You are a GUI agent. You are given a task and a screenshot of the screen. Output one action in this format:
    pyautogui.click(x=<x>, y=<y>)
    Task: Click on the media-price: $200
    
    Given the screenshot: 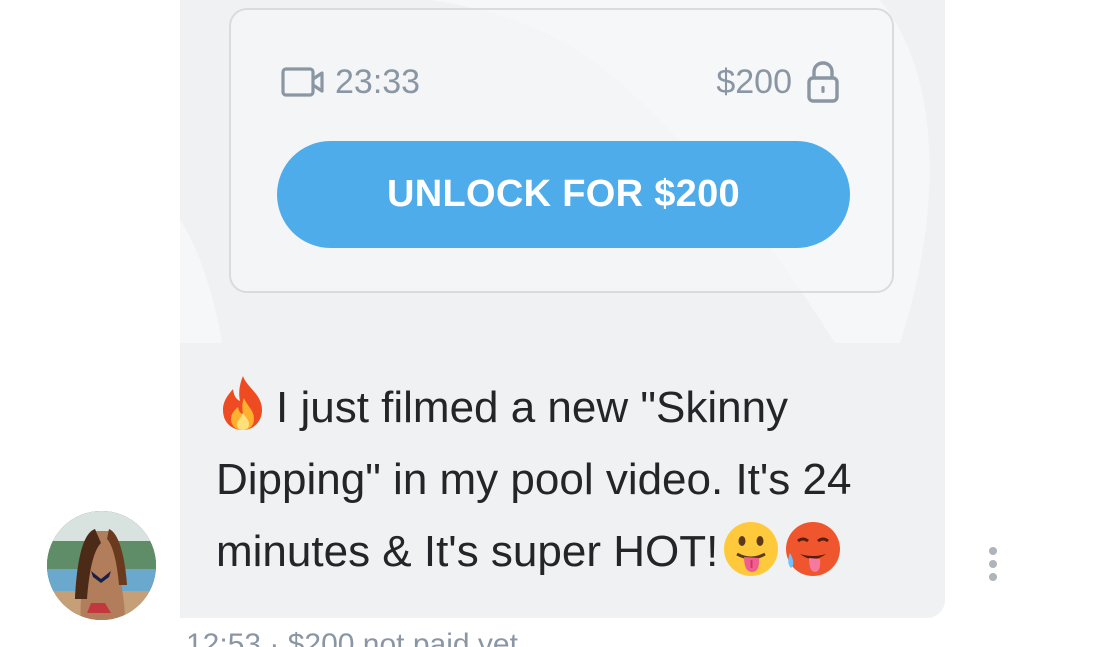 What is the action you would take?
    pyautogui.click(x=754, y=81)
    